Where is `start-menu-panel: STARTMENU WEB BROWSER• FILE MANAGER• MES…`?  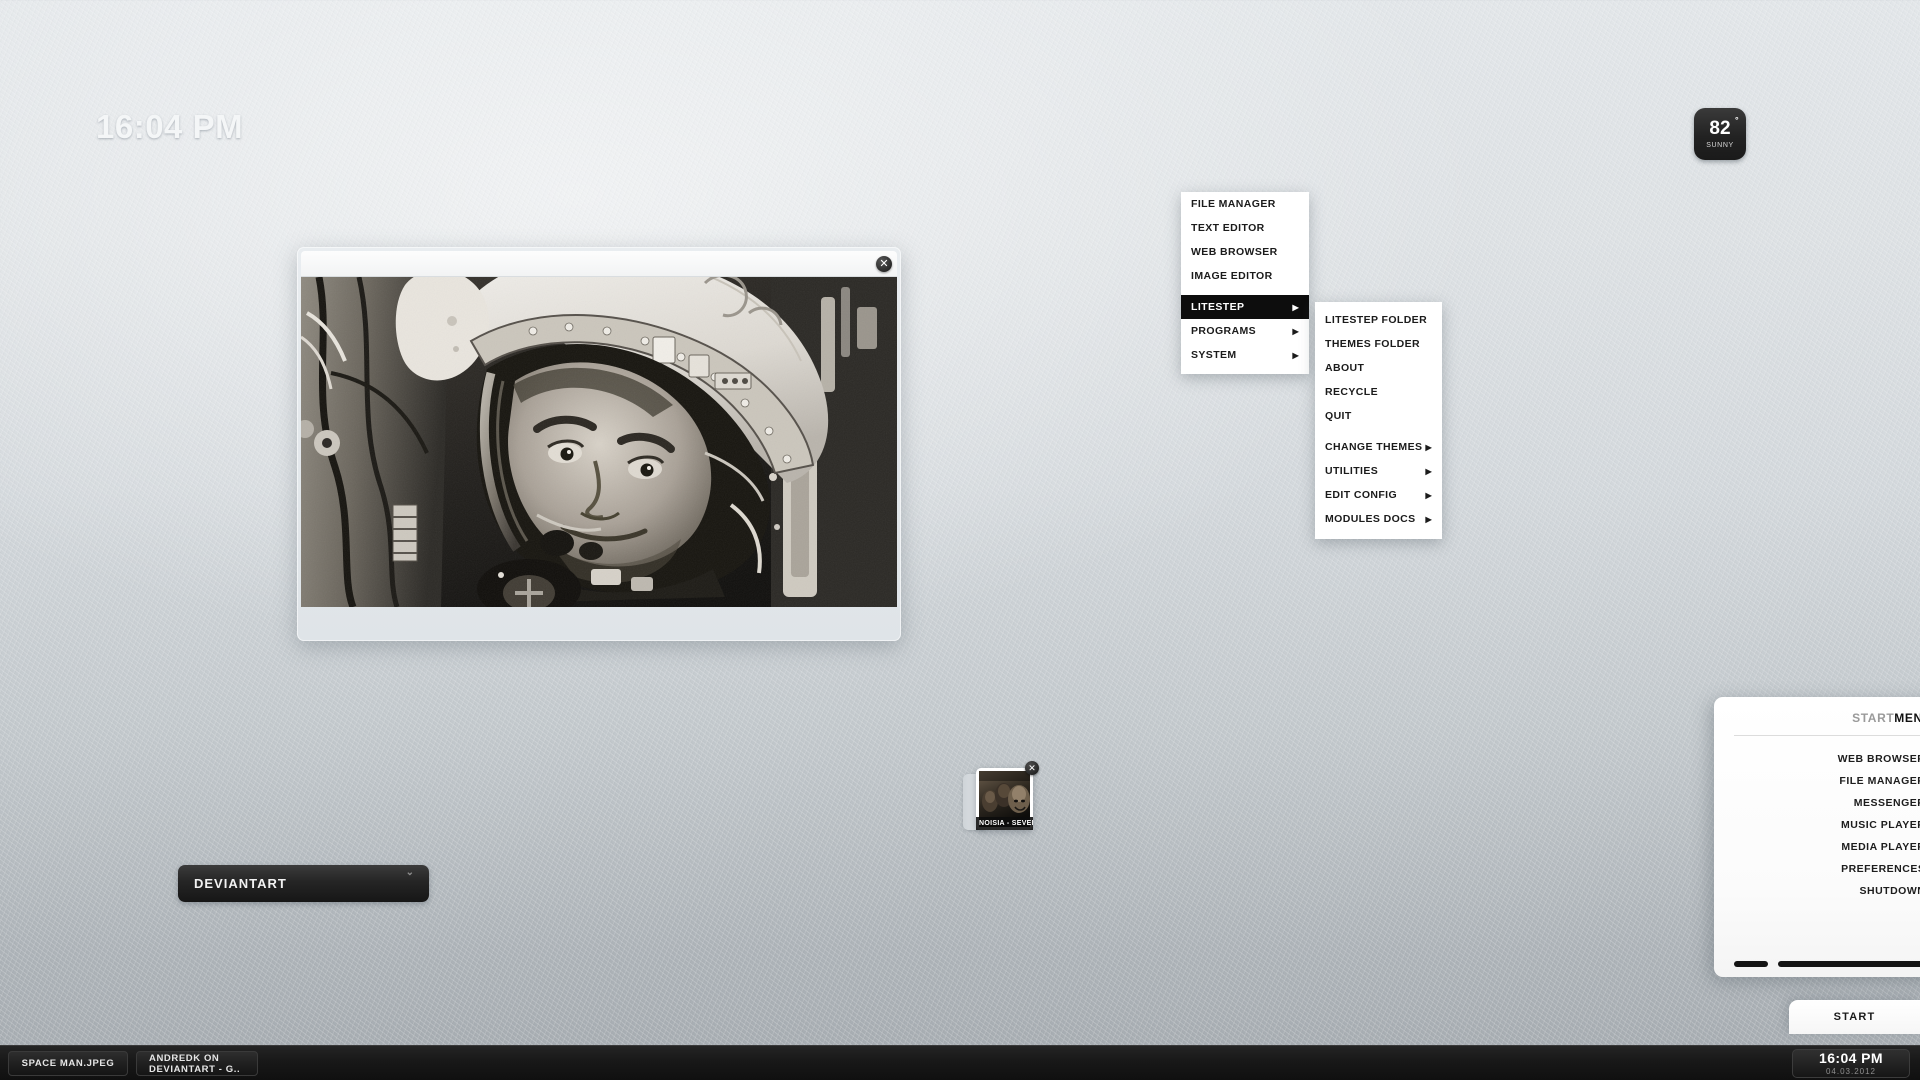
start-menu-panel: STARTMENU WEB BROWSER• FILE MANAGER• MES… is located at coordinates (1817, 837).